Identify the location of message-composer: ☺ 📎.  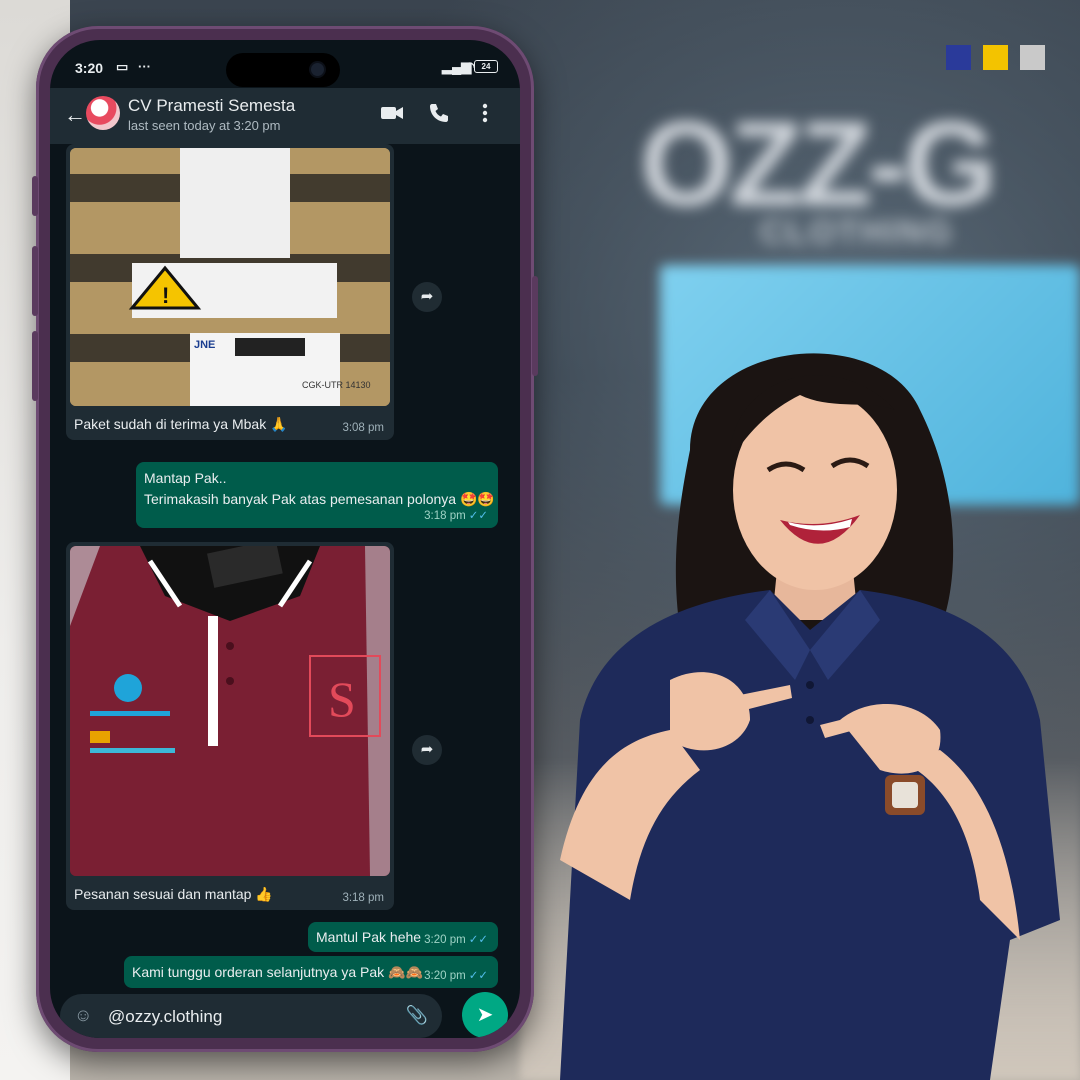
(251, 1016).